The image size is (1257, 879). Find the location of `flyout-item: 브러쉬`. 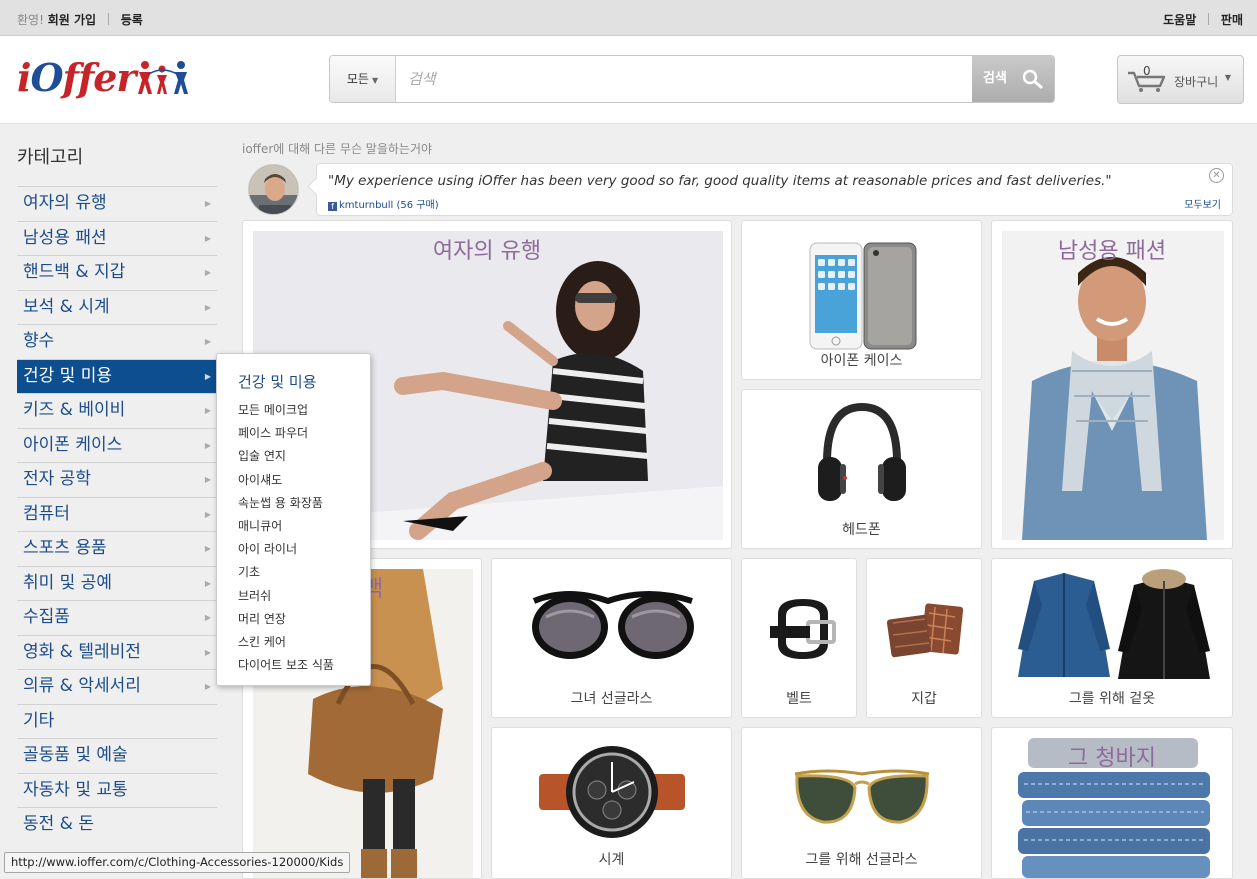

flyout-item: 브러쉬 is located at coordinates (286, 599).